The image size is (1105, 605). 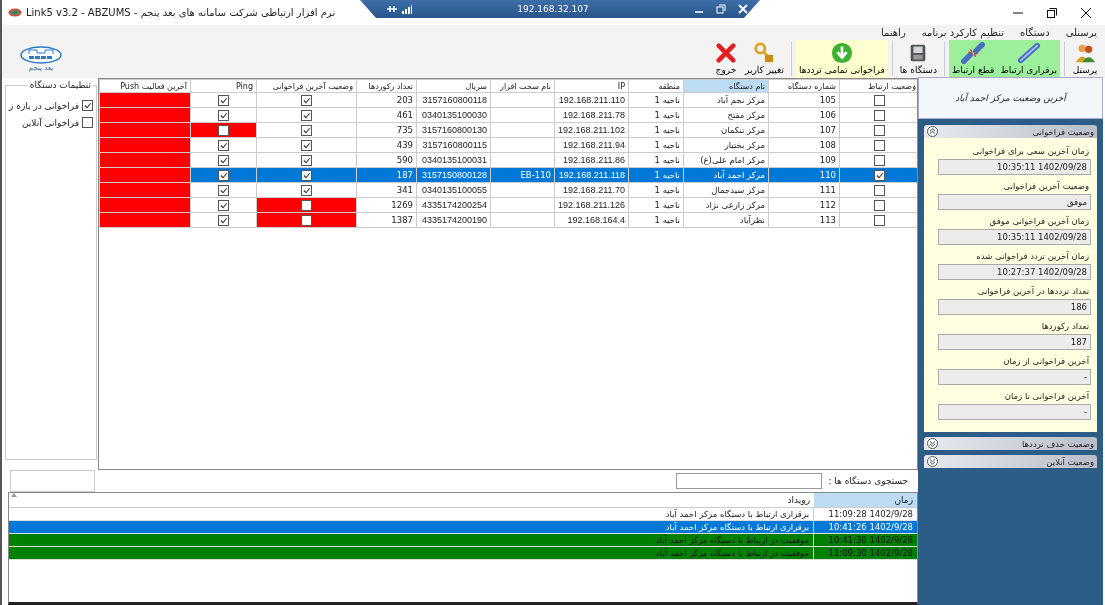 I want to click on unplug-icon, so click(x=973, y=53).